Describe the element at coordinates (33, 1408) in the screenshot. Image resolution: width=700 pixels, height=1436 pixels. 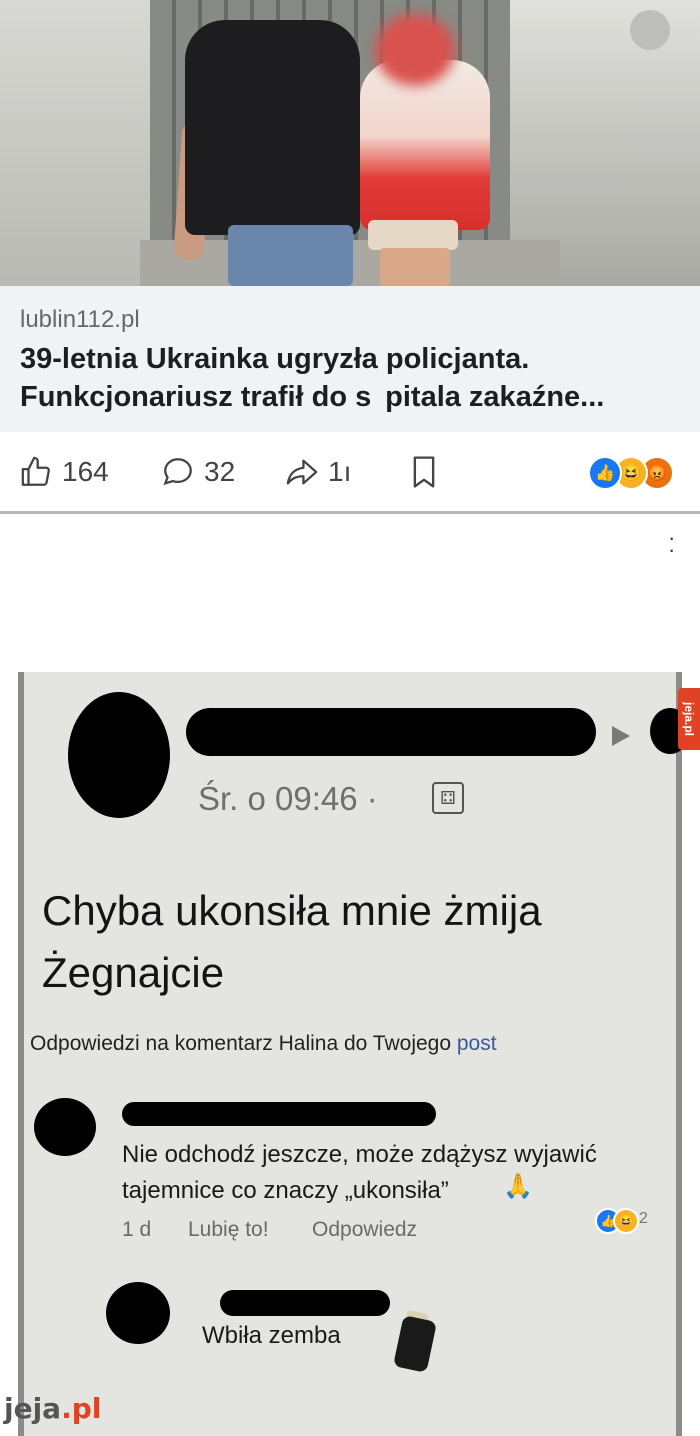
I see `watermark-main: jeja` at that location.